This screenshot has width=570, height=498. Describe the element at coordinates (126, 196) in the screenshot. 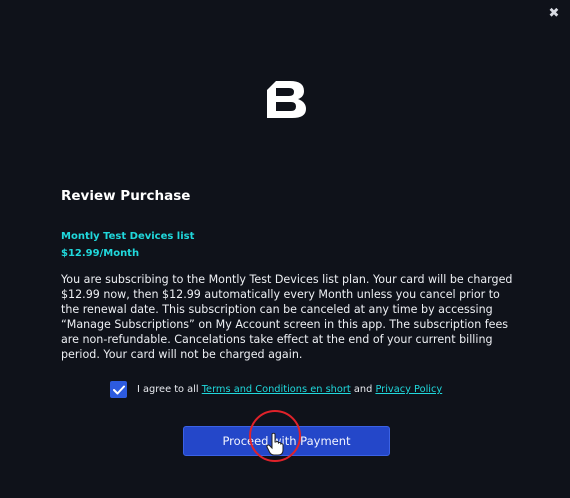

I see `dialog-title: Review Purchase` at that location.